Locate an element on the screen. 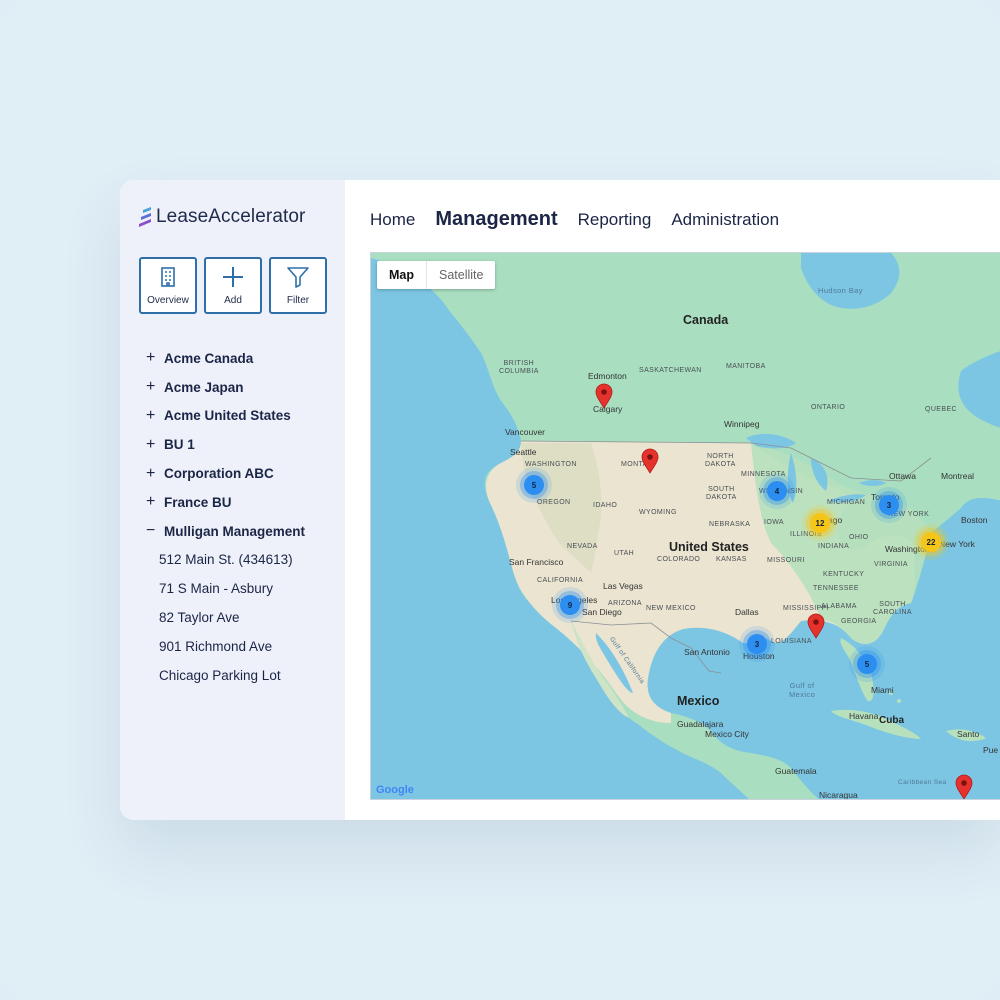 This screenshot has width=1000, height=1000. brand-logo: LeaseAccelerator is located at coordinates (221, 217).